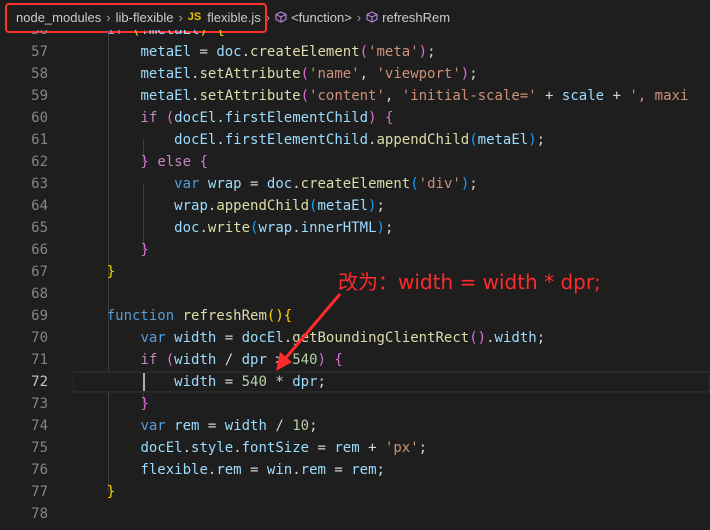 The image size is (710, 530). I want to click on line-number: 74, so click(39, 426).